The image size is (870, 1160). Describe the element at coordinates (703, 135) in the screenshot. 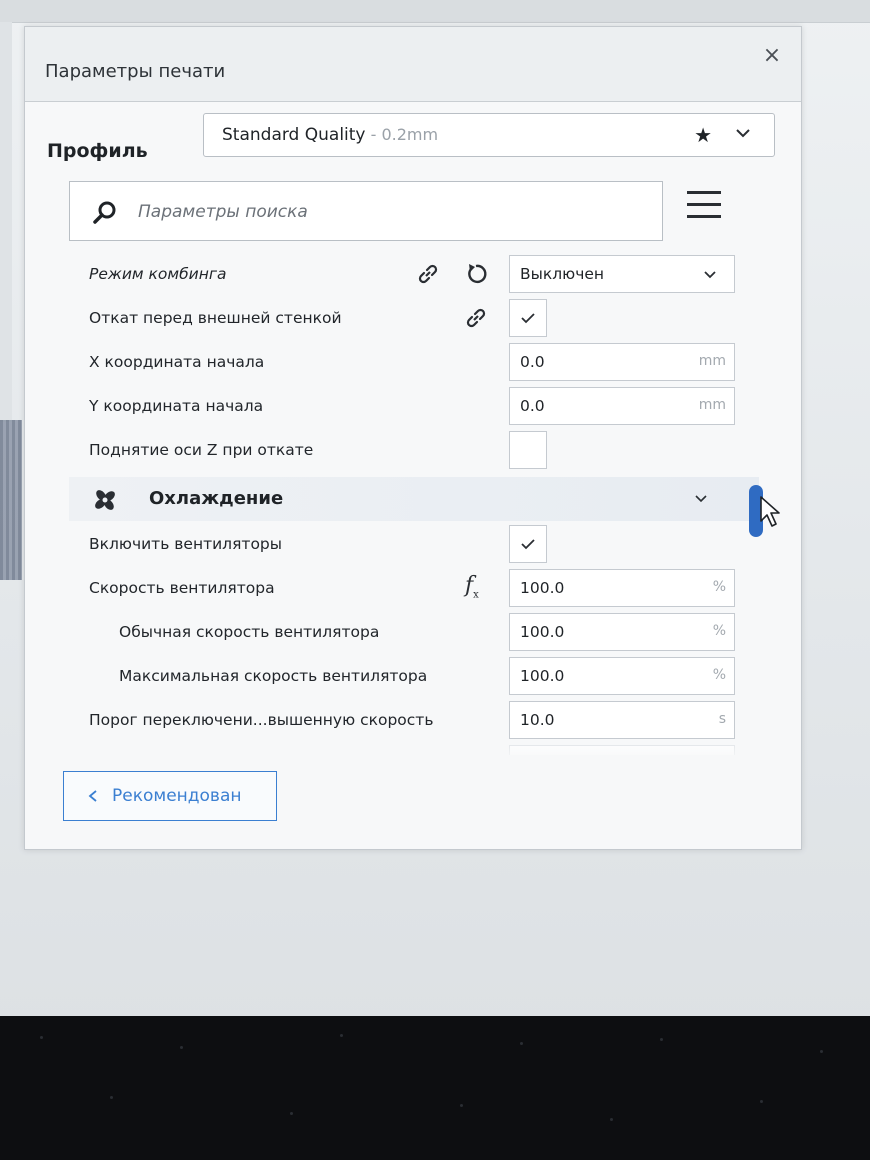

I see `star-icon: ★` at that location.